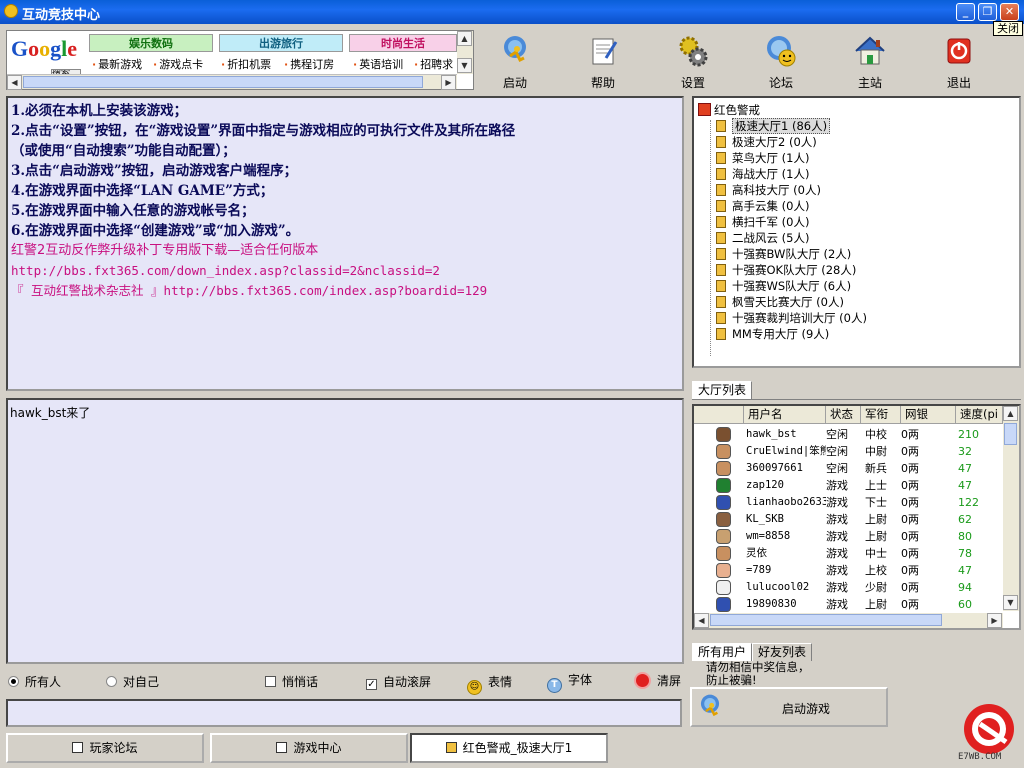 Image resolution: width=1024 pixels, height=768 pixels. Describe the element at coordinates (965, 536) in the screenshot. I see `user-speed: 80` at that location.